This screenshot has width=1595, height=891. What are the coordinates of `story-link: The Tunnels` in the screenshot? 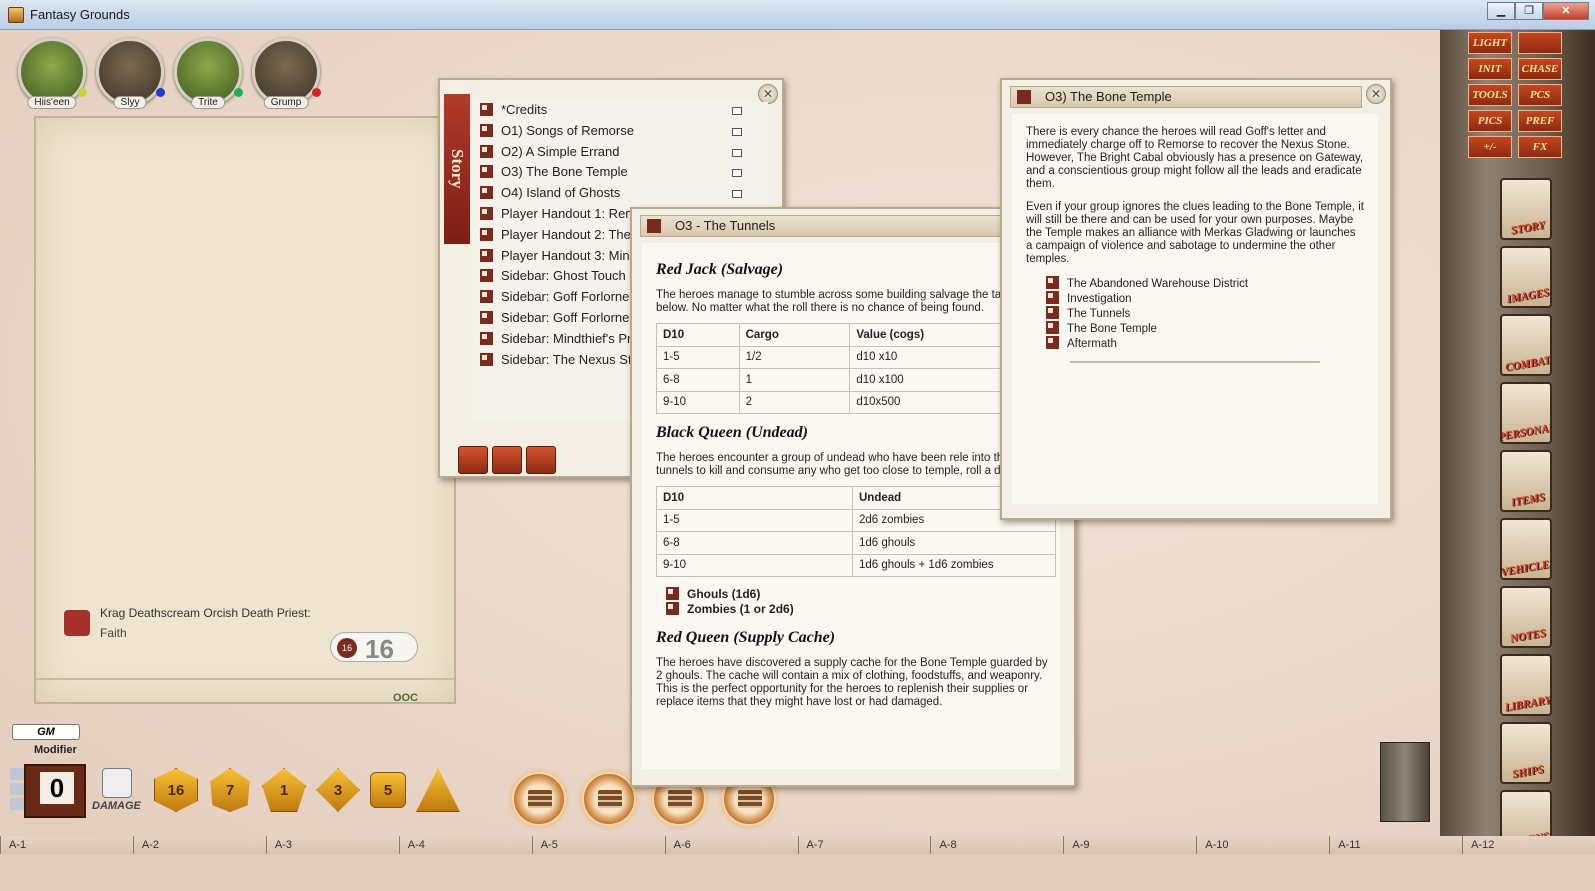 It's located at (1201, 313).